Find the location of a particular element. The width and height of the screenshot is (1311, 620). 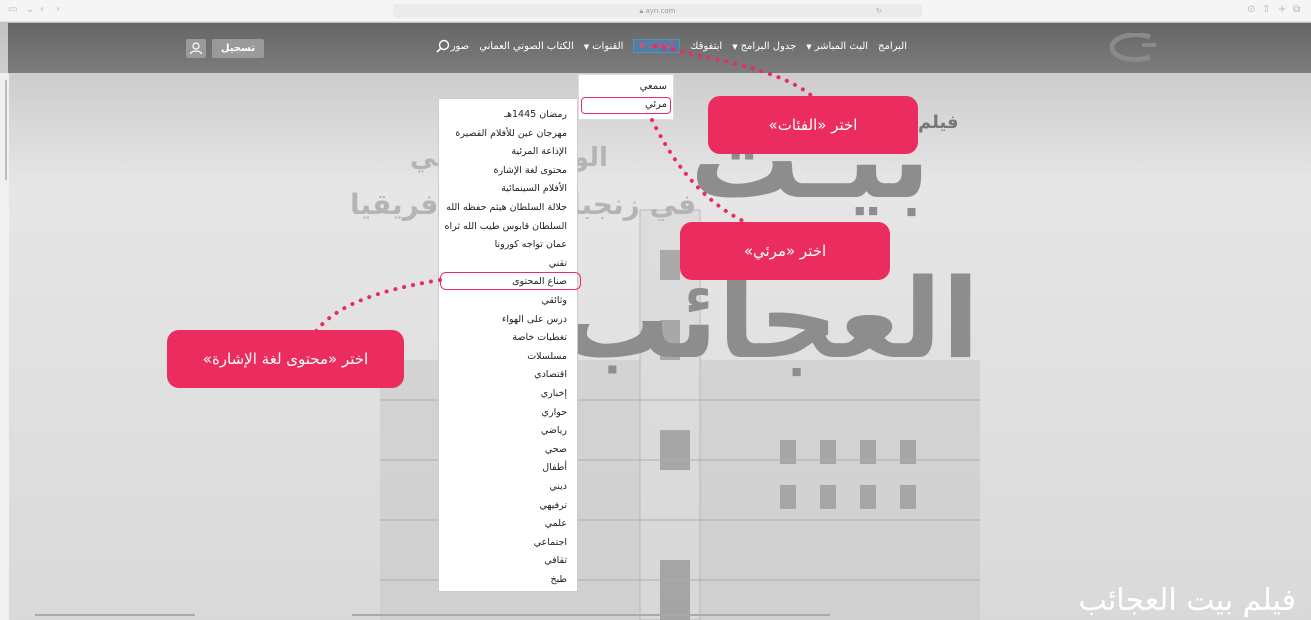

register-button: تسجيل is located at coordinates (238, 48).